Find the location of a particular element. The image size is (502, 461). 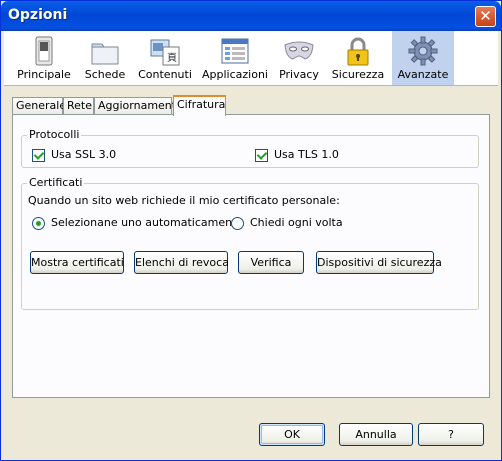

toolbar-applicazioni: Applicazioni is located at coordinates (235, 58).